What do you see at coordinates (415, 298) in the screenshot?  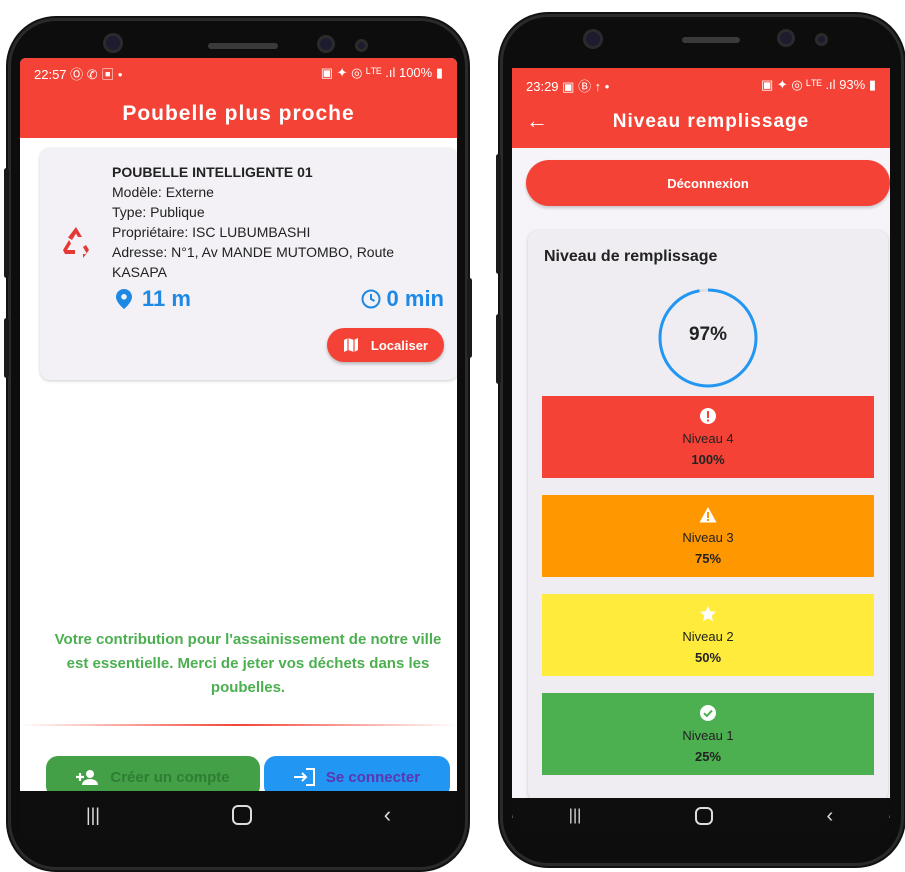 I see `duration-value: 0 min` at bounding box center [415, 298].